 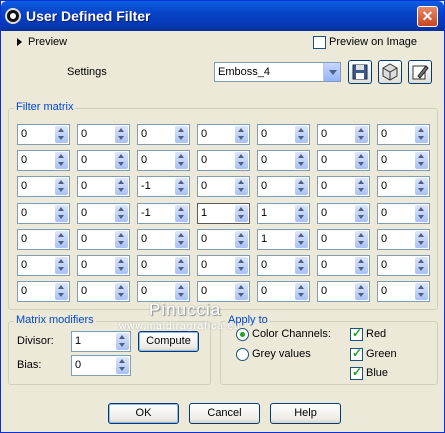 What do you see at coordinates (390, 72) in the screenshot?
I see `reset-preset-button` at bounding box center [390, 72].